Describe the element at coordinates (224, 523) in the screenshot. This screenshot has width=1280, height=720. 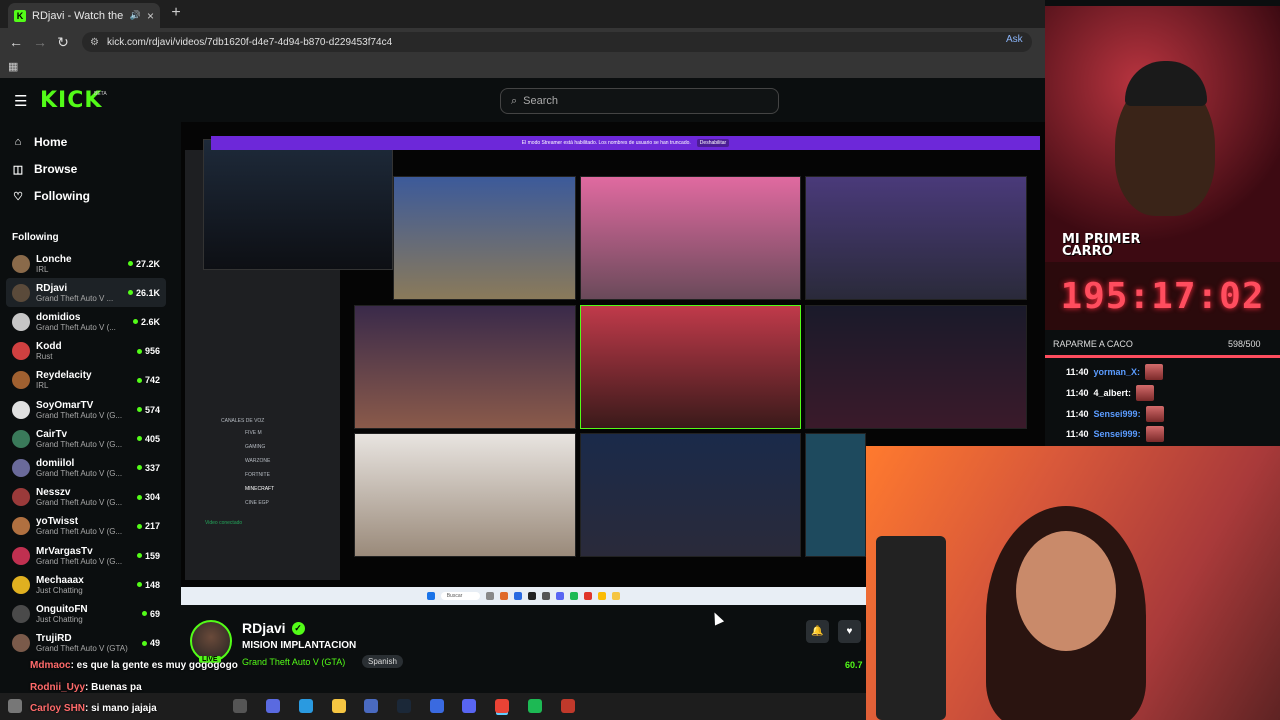
I see `discord-status: Video conectado` at that location.